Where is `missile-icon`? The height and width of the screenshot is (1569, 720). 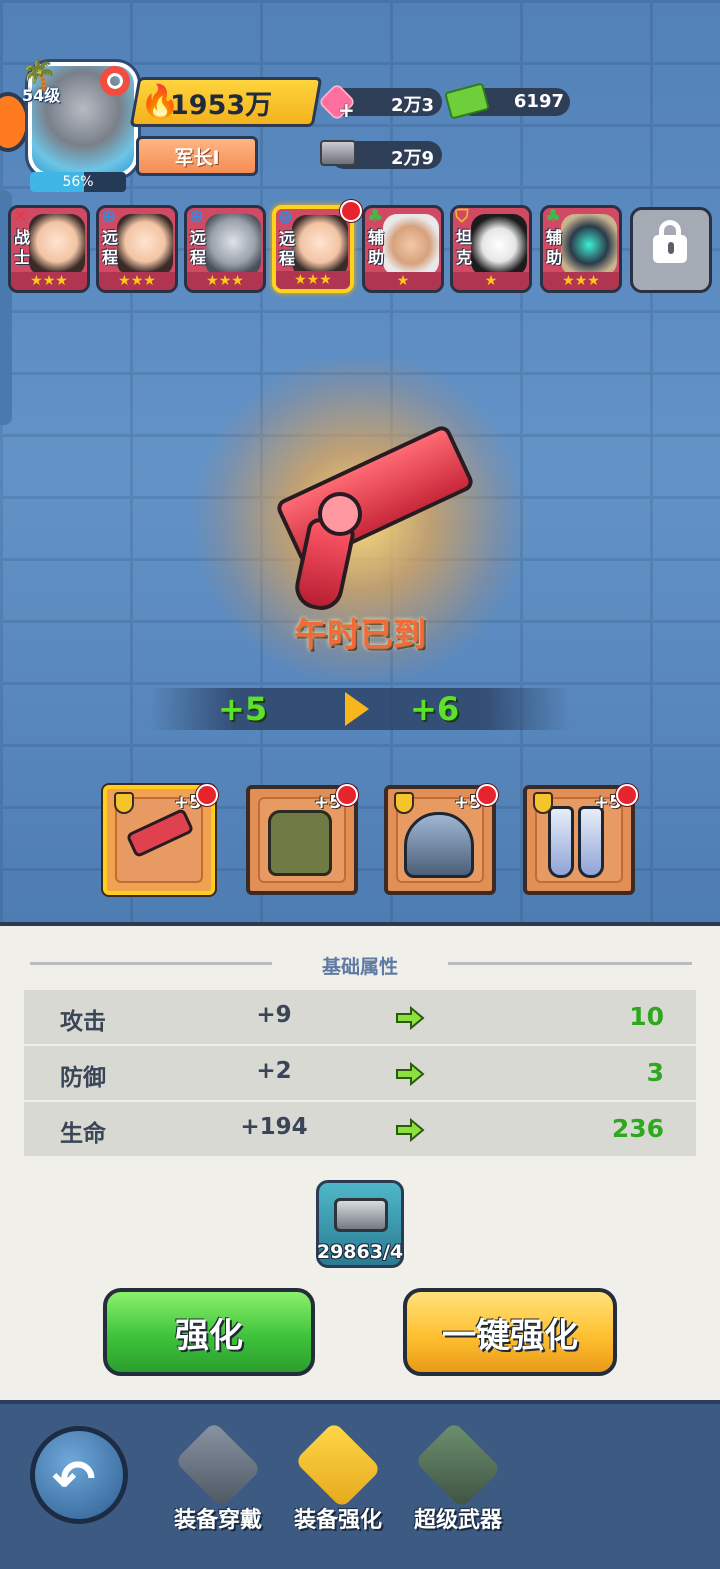
missile-icon is located at coordinates (458, 1465).